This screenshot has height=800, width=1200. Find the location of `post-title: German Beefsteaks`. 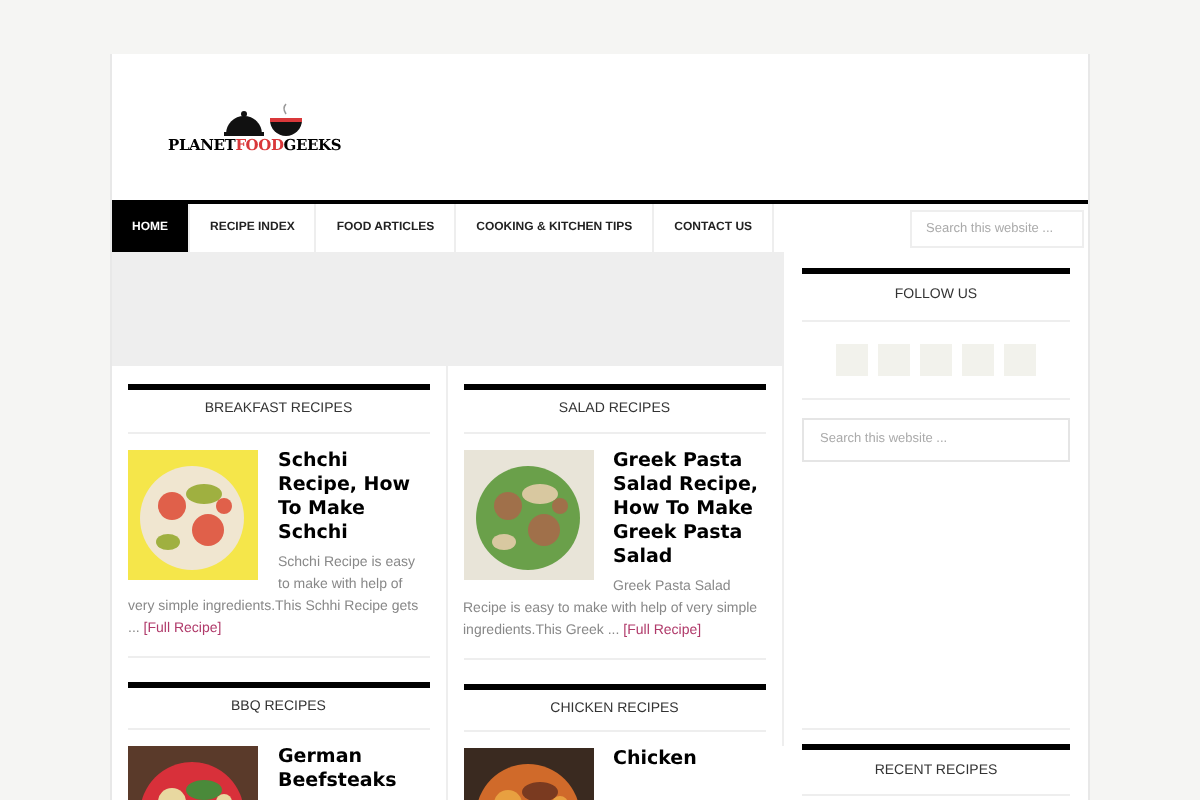

post-title: German Beefsteaks is located at coordinates (353, 770).